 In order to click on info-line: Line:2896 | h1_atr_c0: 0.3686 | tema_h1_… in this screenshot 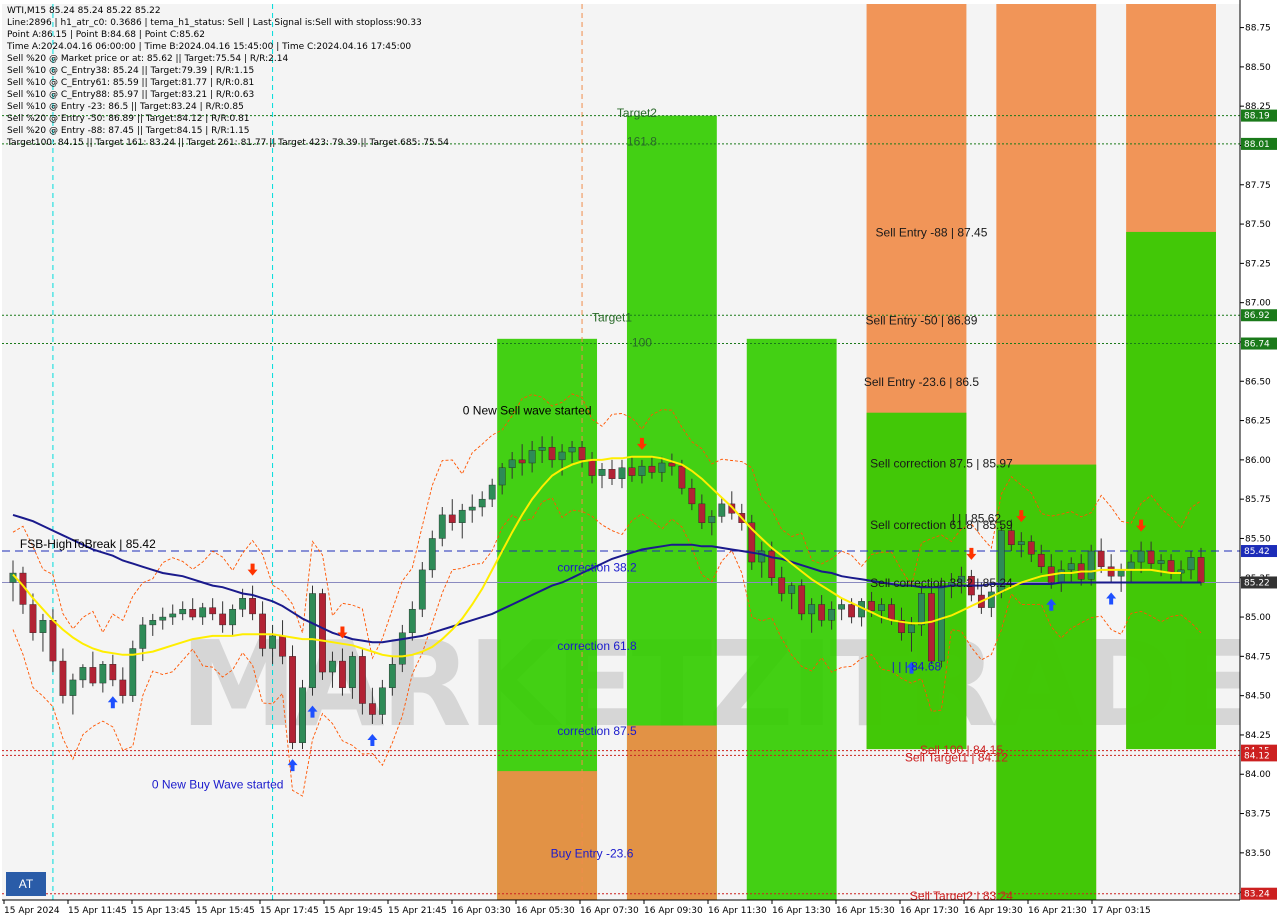, I will do `click(214, 23)`.